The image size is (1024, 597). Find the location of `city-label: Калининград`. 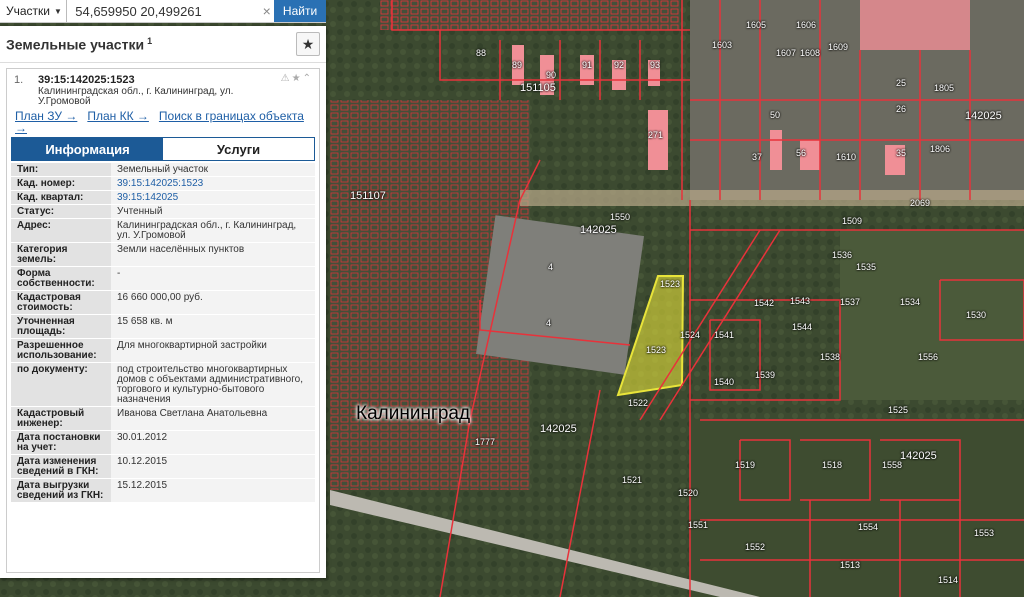

city-label: Калининград is located at coordinates (413, 413).